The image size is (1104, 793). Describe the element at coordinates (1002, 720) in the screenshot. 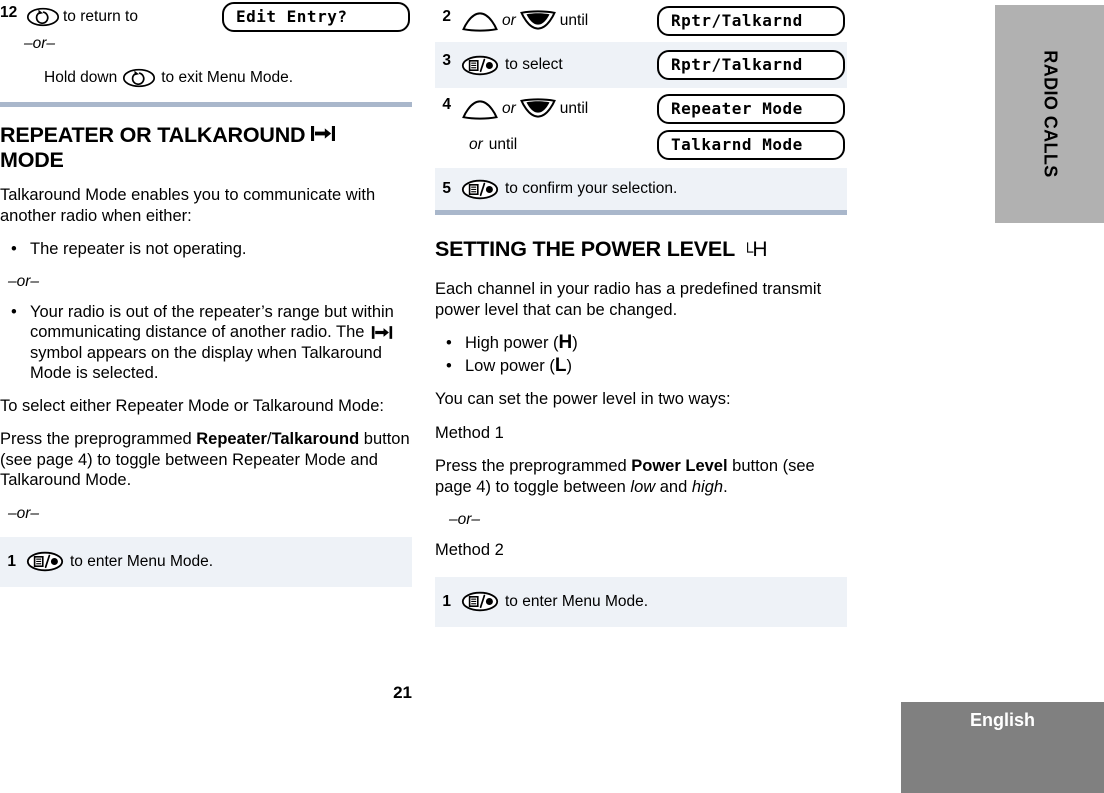

I see `language-tab-label: English` at that location.